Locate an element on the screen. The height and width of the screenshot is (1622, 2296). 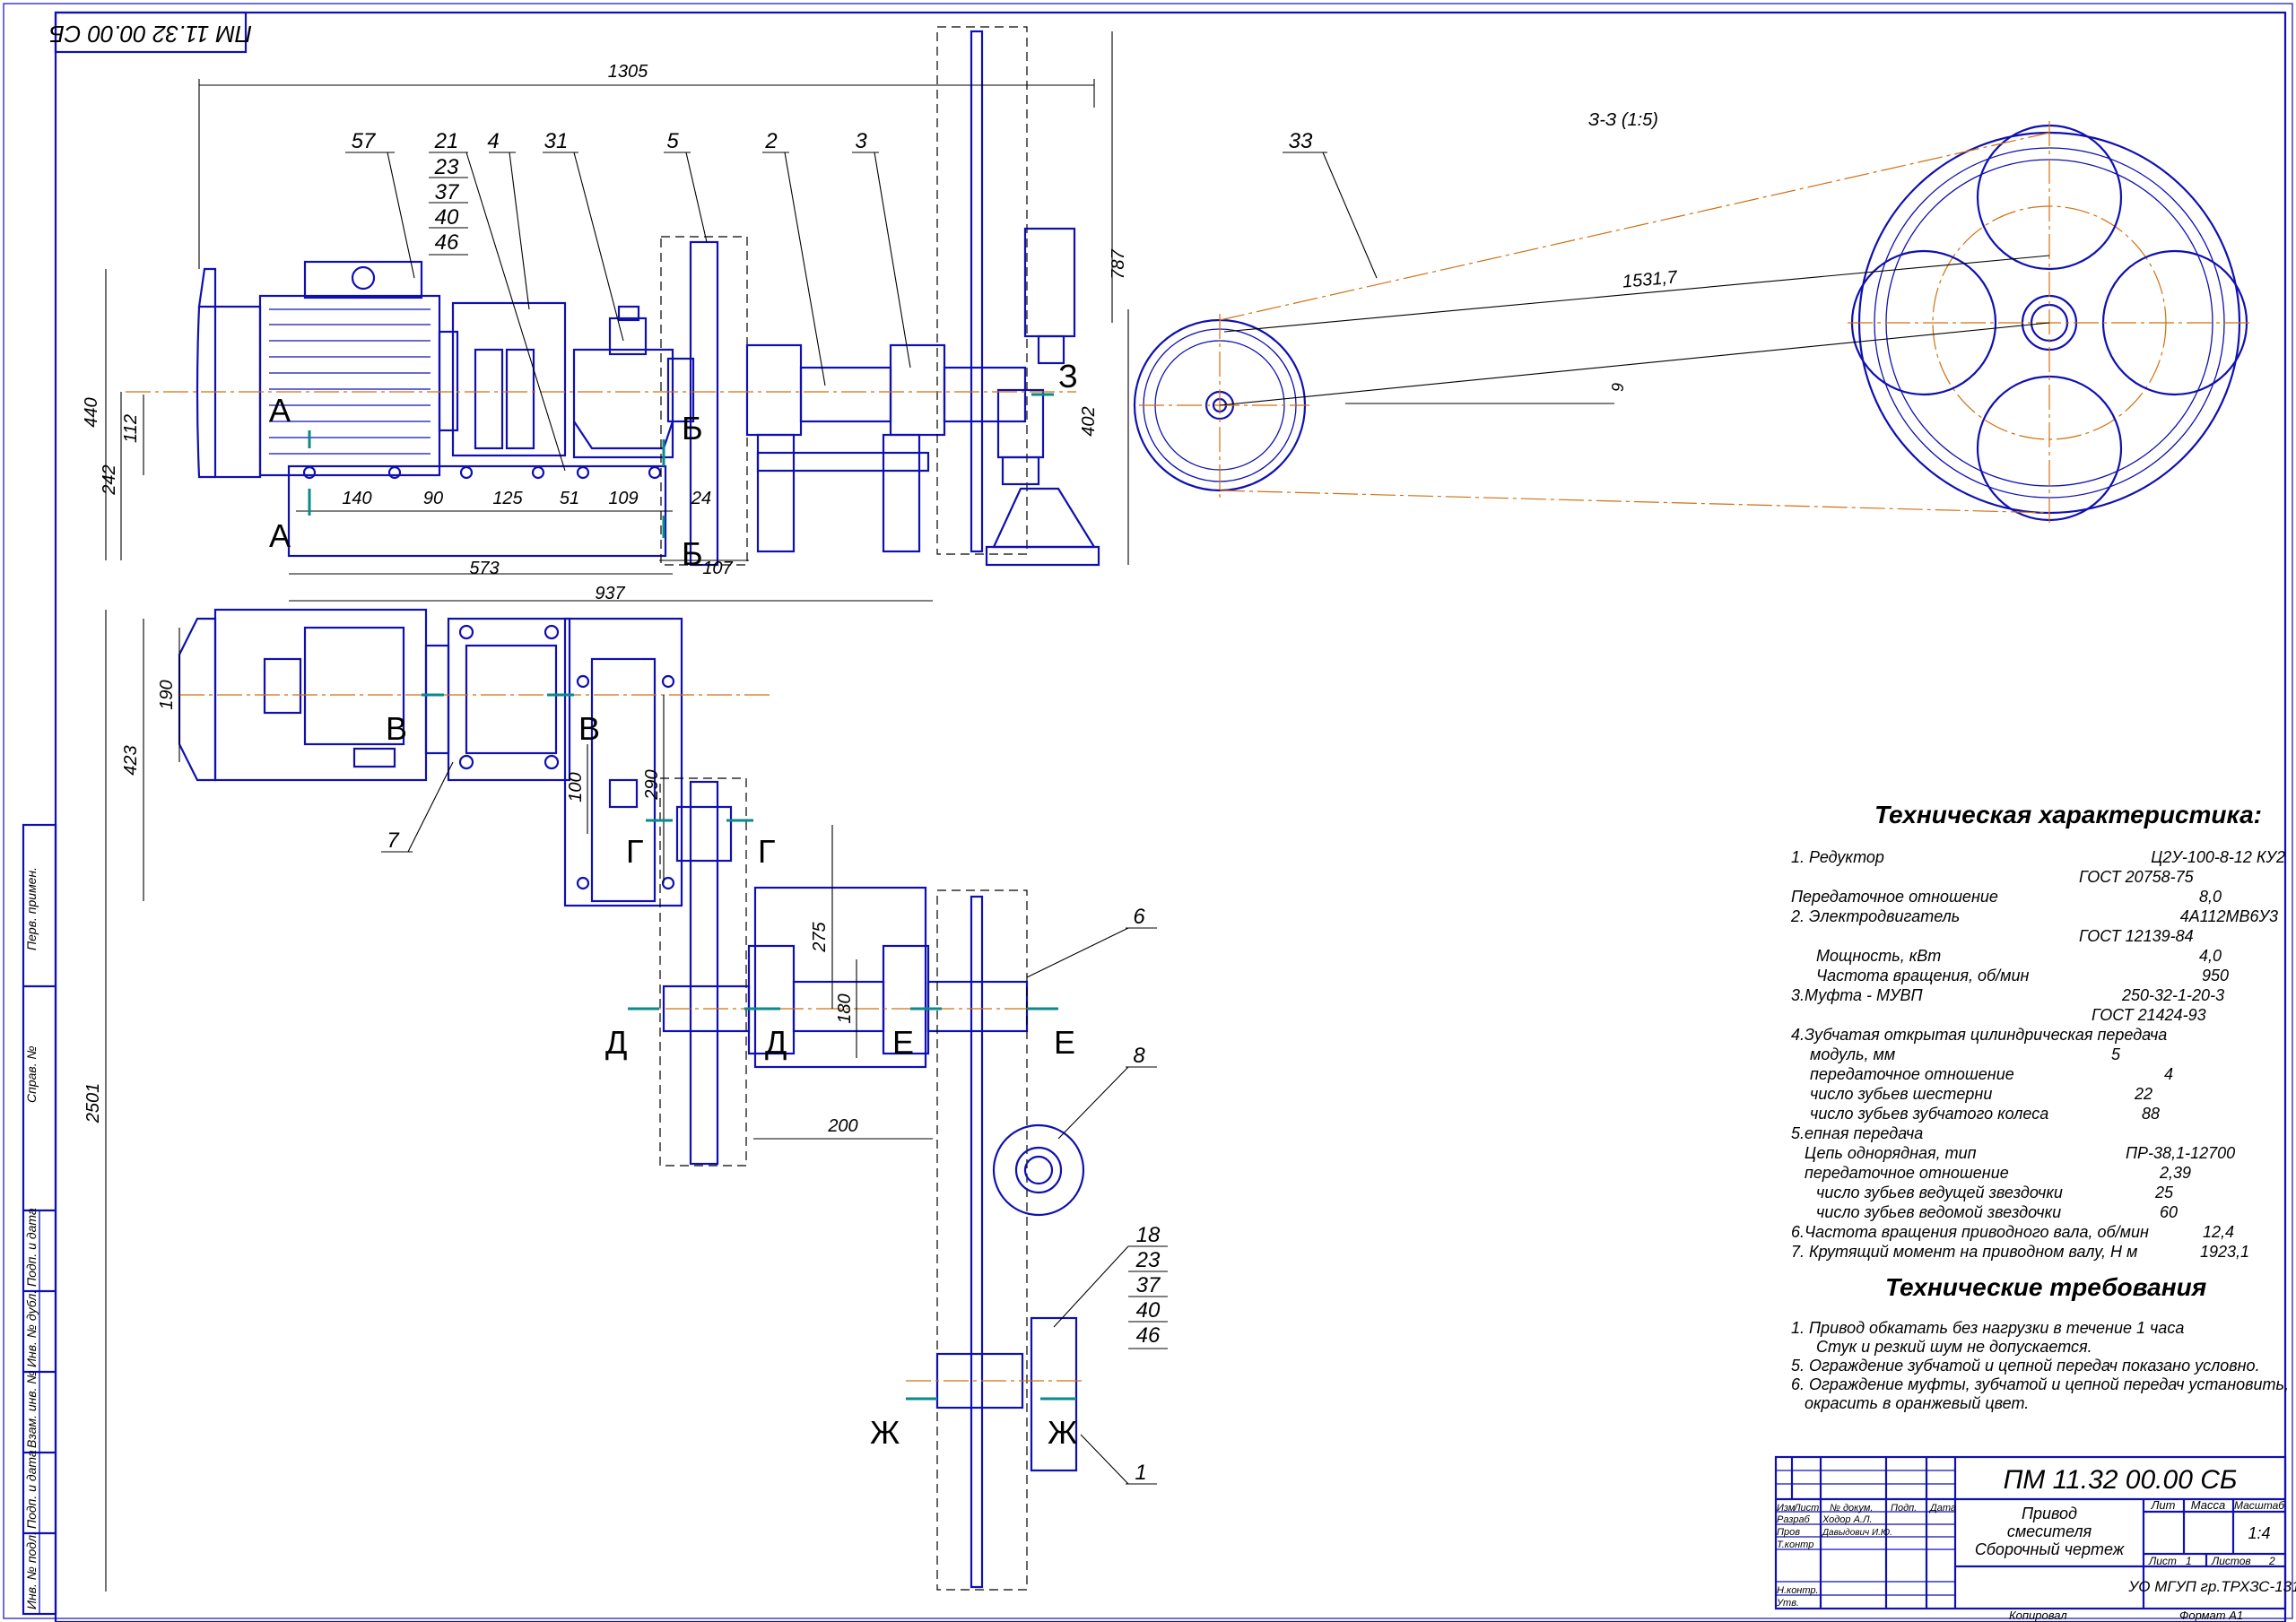
dim-200: 200 is located at coordinates (842, 1126).